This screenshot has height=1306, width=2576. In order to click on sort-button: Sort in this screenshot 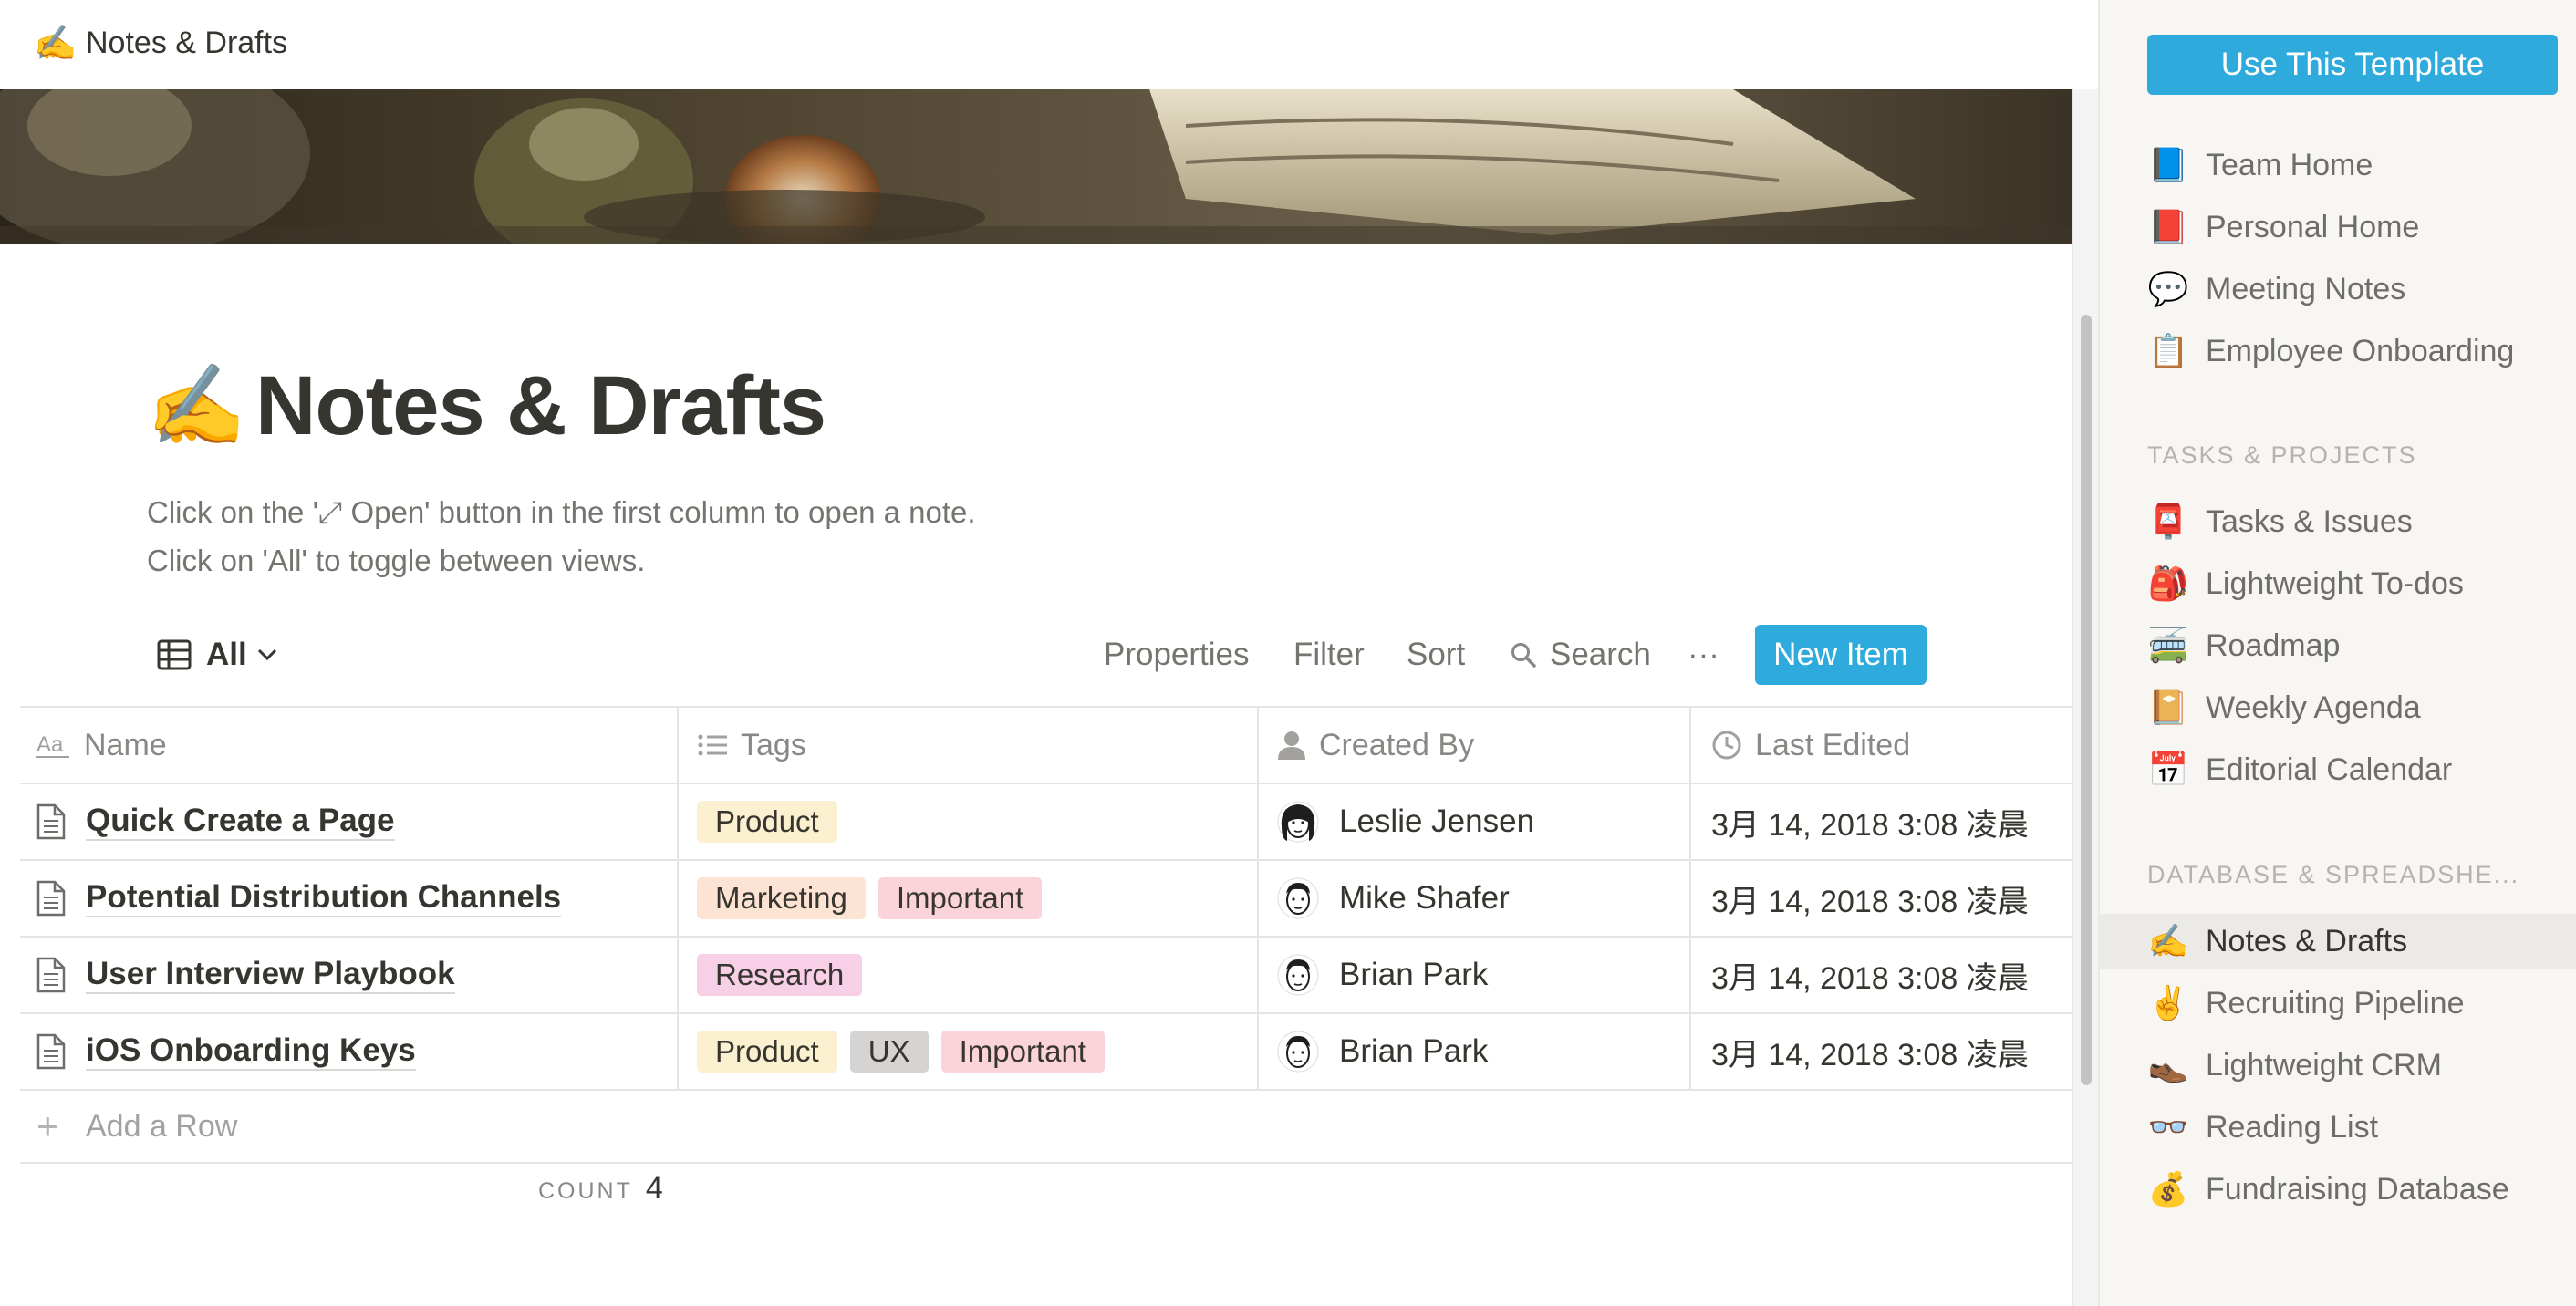, I will do `click(1436, 654)`.